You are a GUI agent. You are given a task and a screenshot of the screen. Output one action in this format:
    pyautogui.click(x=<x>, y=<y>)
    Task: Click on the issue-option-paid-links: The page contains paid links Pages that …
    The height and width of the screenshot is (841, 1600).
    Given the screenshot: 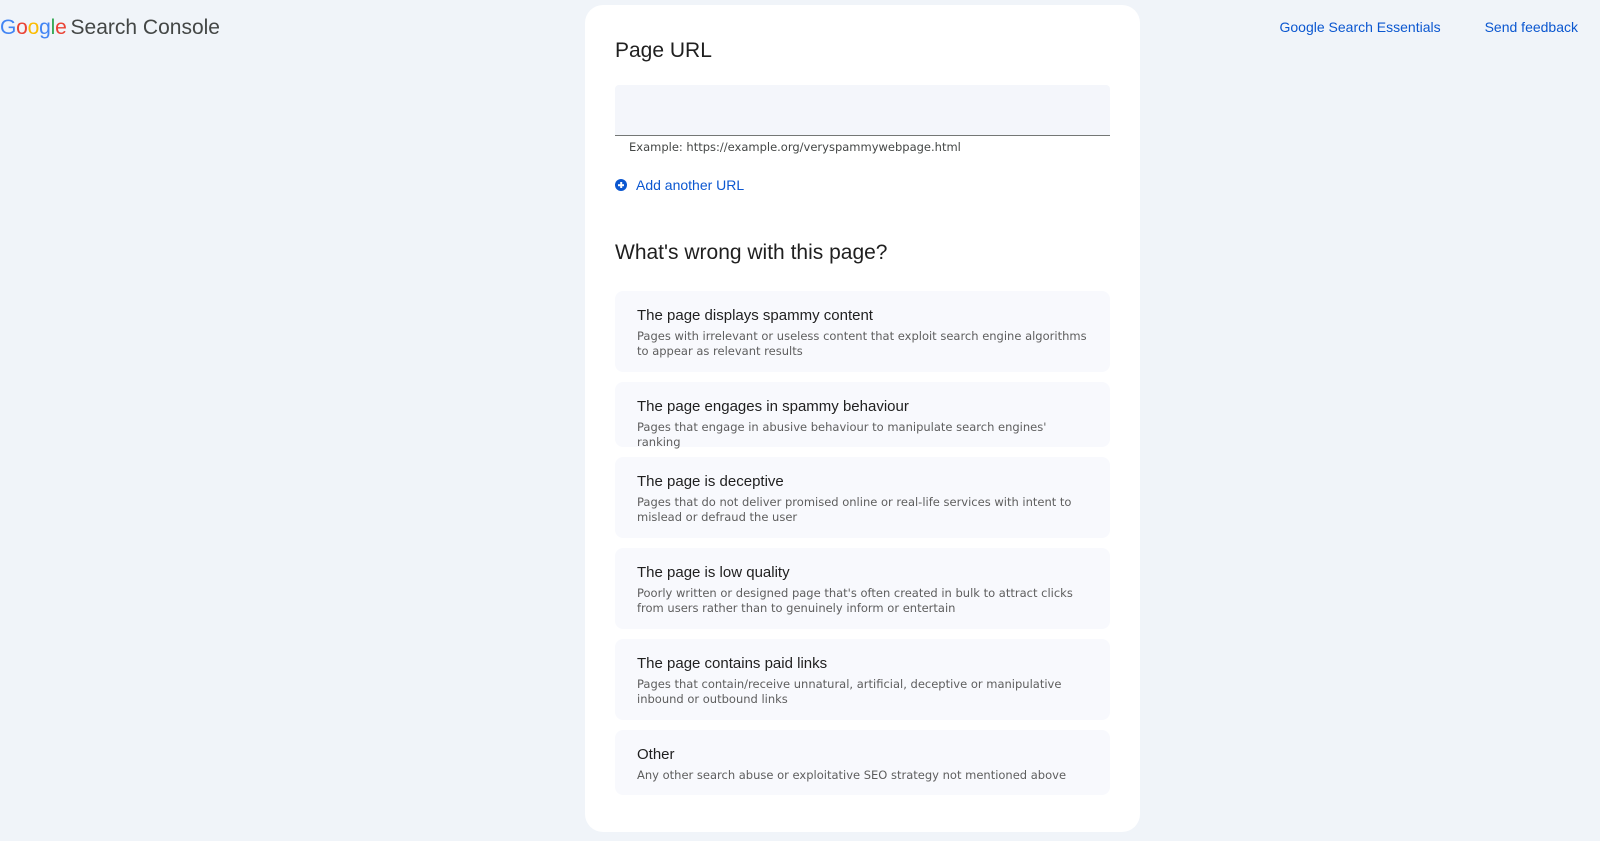 What is the action you would take?
    pyautogui.click(x=862, y=679)
    